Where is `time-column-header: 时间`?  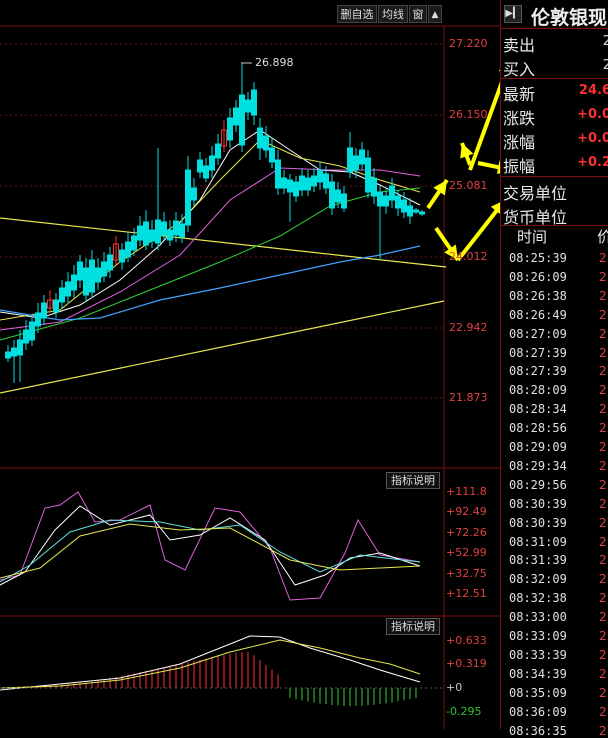 time-column-header: 时间 is located at coordinates (532, 237).